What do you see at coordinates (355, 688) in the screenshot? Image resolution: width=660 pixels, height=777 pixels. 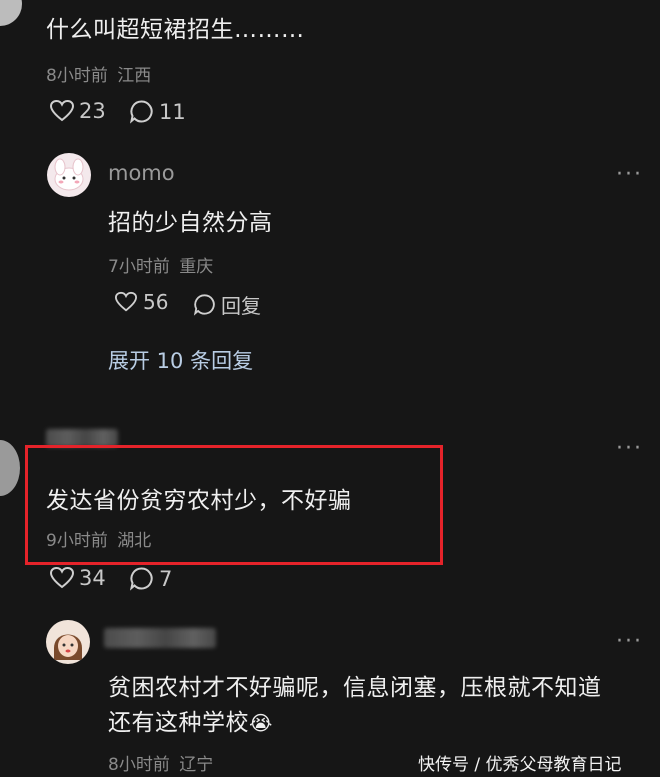 I see `comment-text-line-1: 贫困农村才不好骗呢，信息闭塞，压根就不知道` at bounding box center [355, 688].